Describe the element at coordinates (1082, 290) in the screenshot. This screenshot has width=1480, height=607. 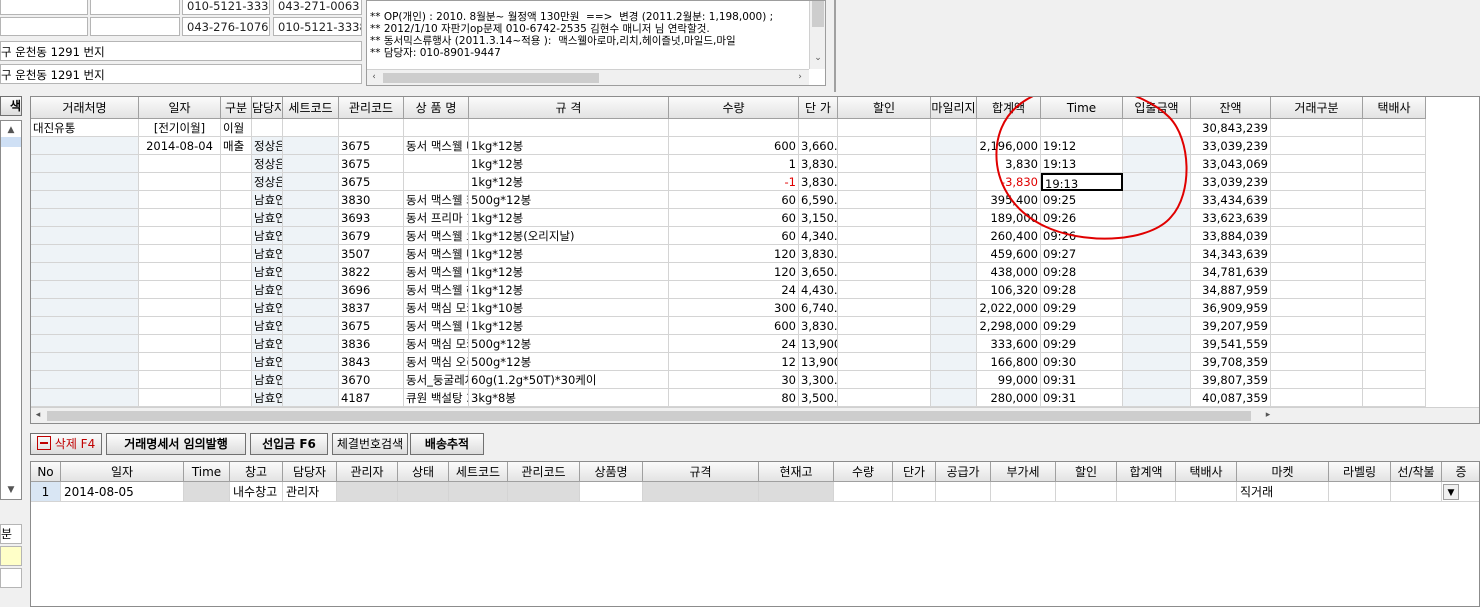
I see `cell-time: 09:28` at that location.